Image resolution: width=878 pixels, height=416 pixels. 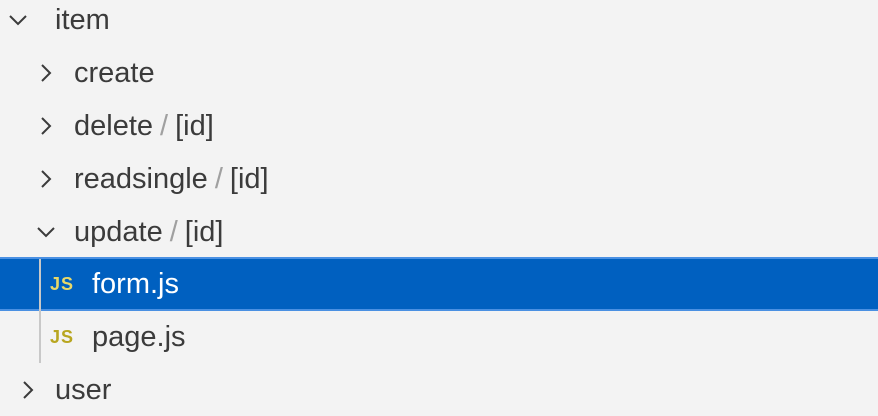 What do you see at coordinates (139, 337) in the screenshot?
I see `file-page-js-label: page.js` at bounding box center [139, 337].